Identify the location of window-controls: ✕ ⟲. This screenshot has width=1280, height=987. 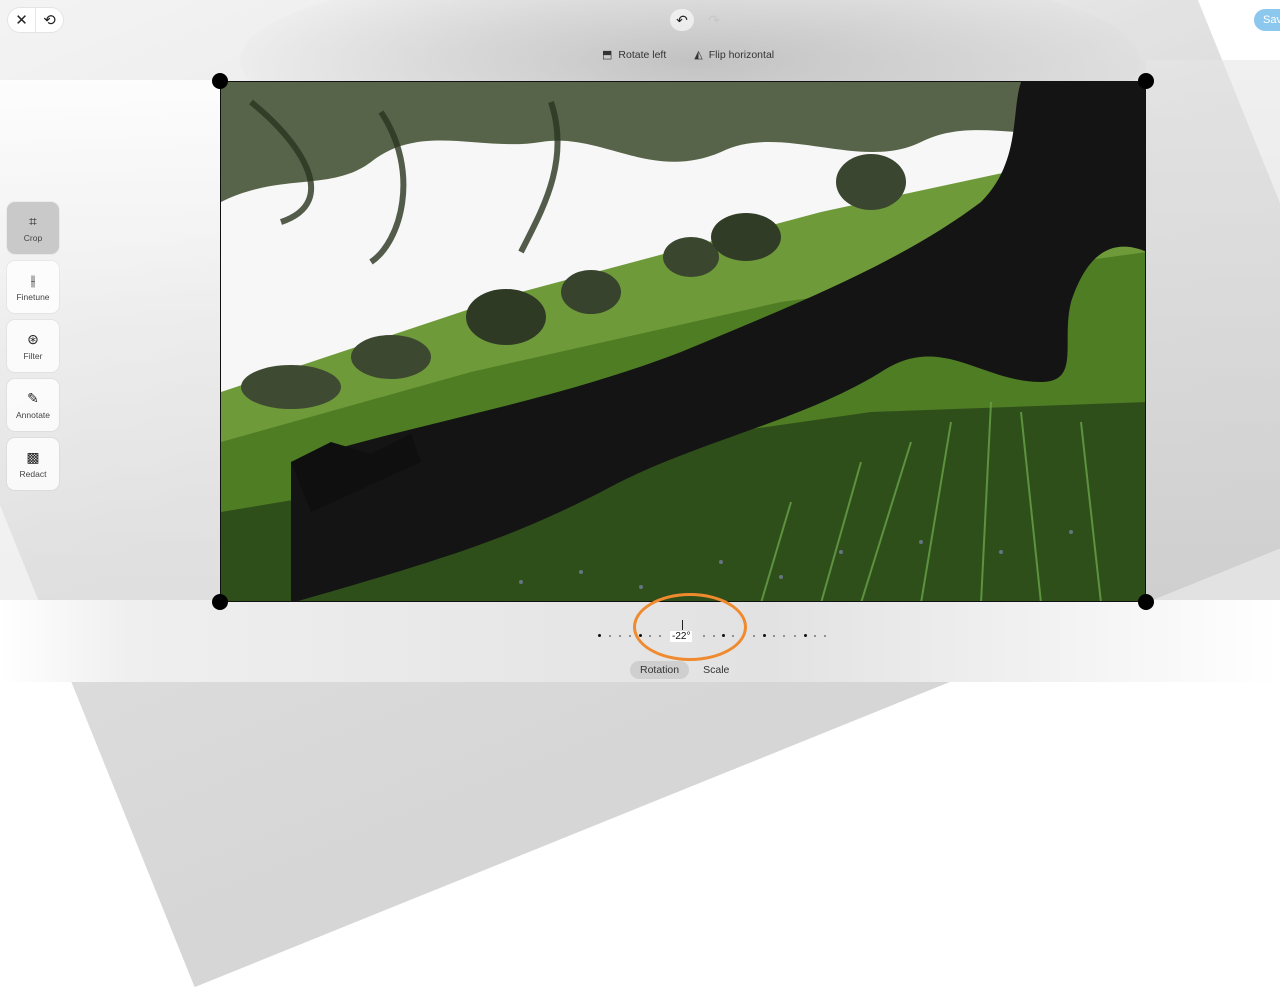
(35, 20).